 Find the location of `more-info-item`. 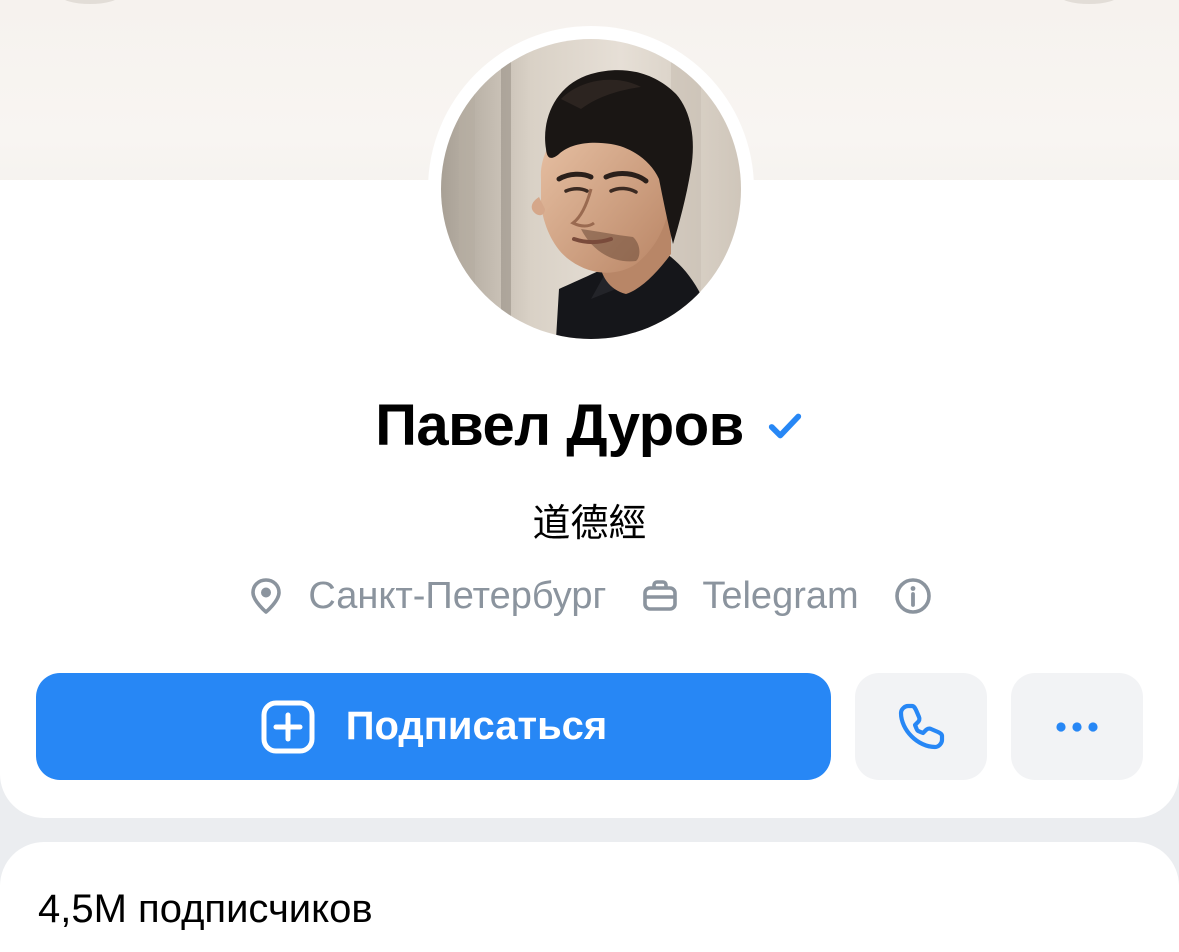

more-info-item is located at coordinates (913, 596).